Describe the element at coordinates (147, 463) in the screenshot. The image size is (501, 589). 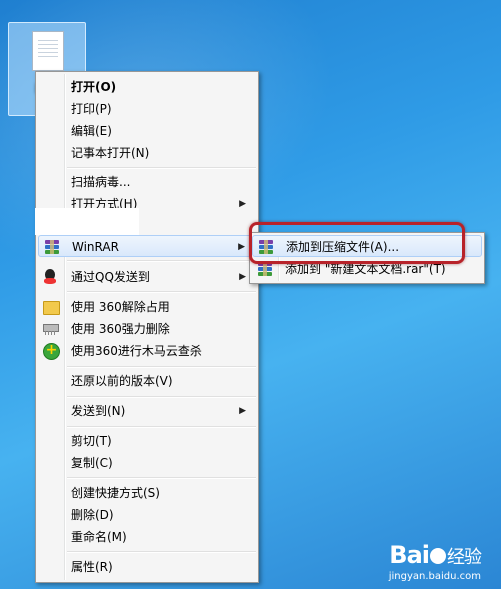
I see `menu-item-copy: 复制(C)` at that location.